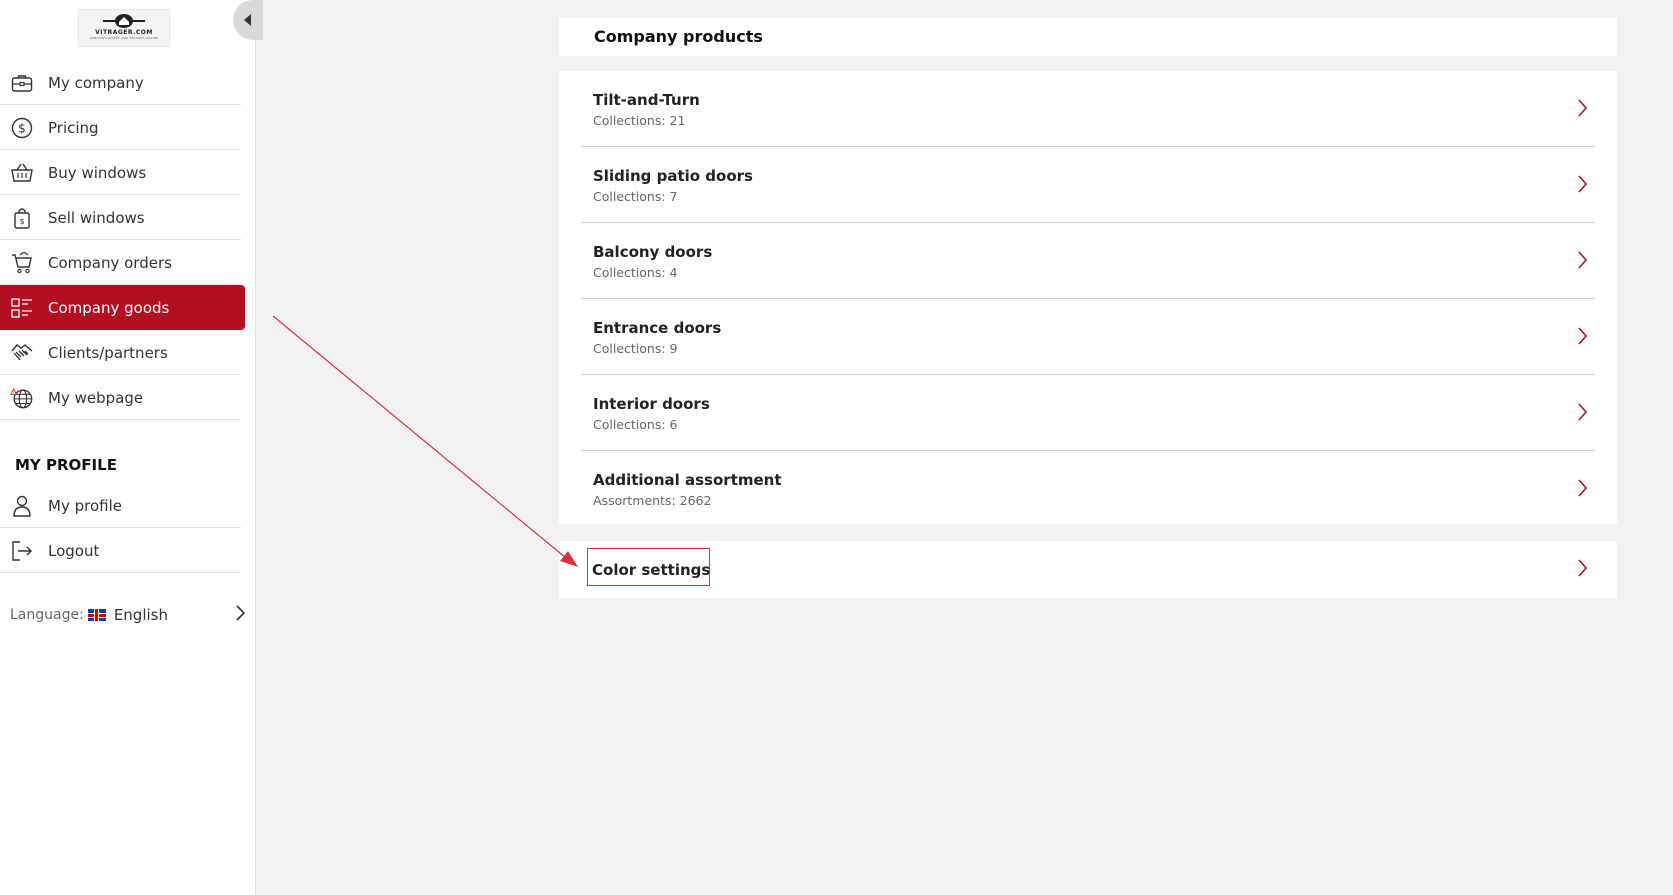  What do you see at coordinates (66, 465) in the screenshot?
I see `profile-section-title: MY PROFILE` at bounding box center [66, 465].